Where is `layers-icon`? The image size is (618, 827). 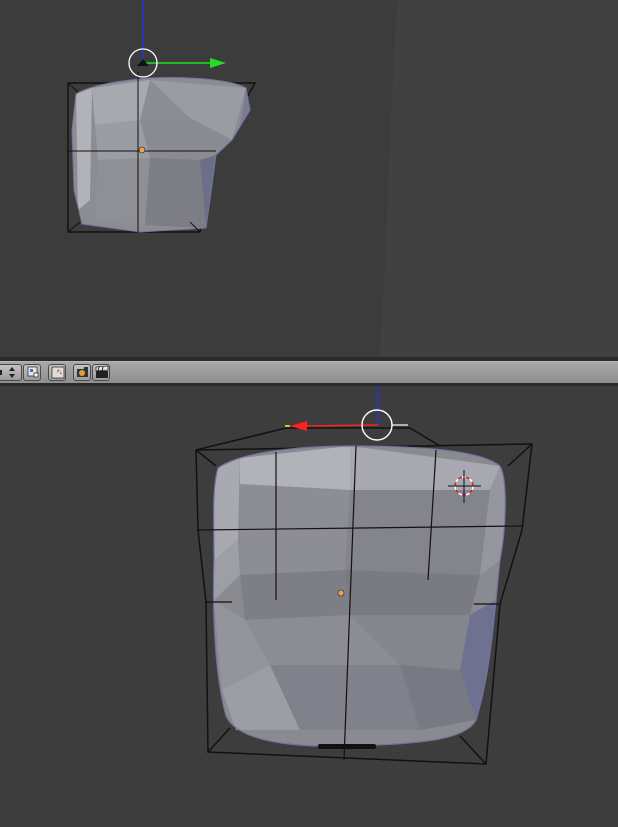
layers-icon is located at coordinates (33, 372).